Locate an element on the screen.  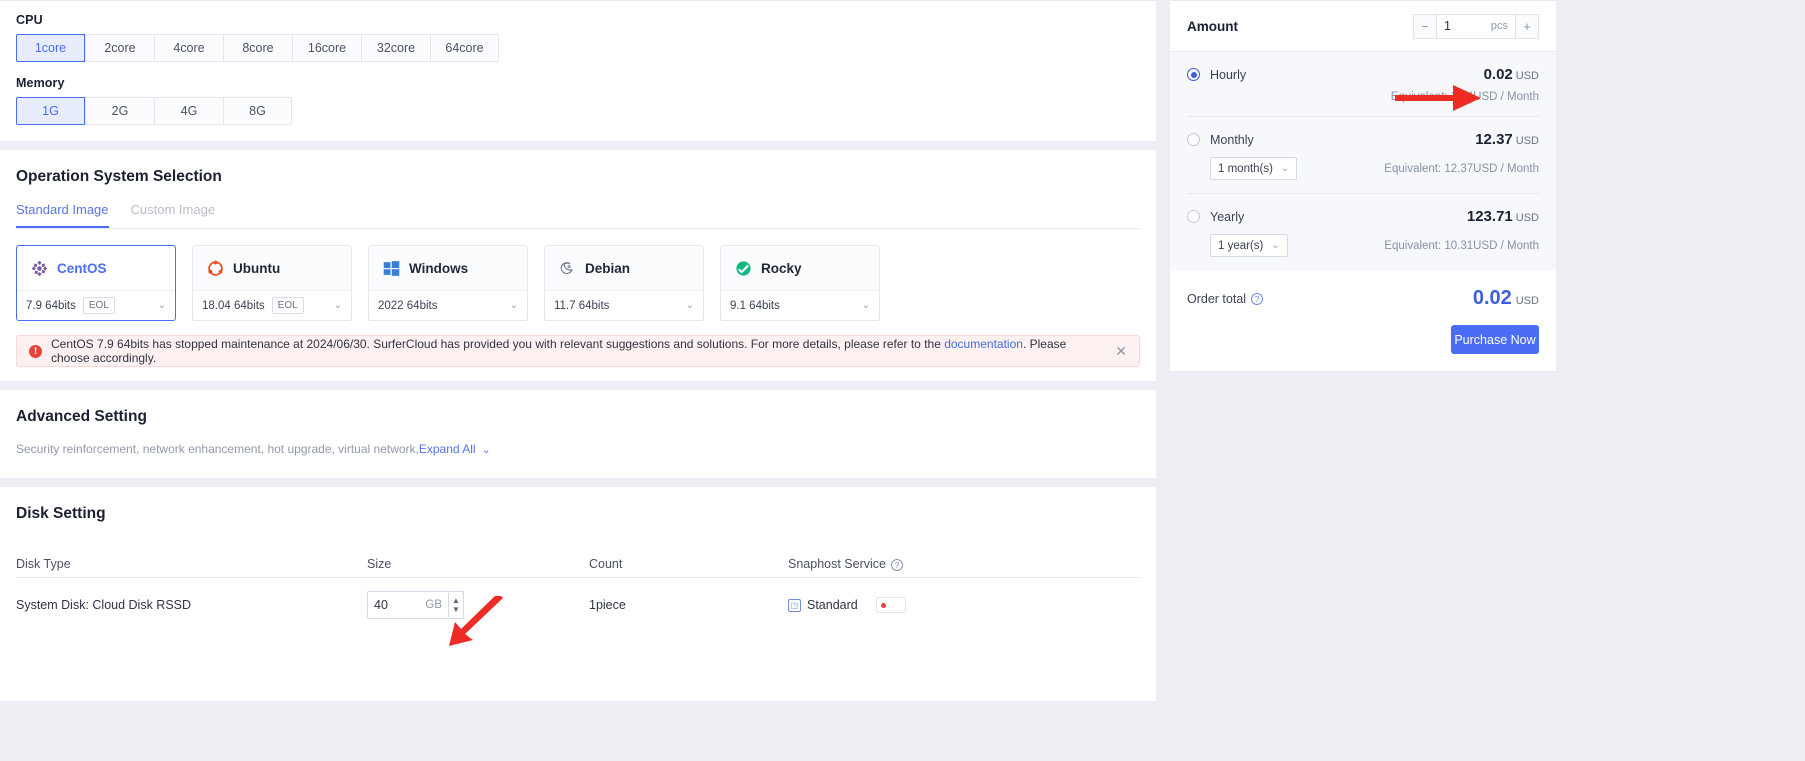
quantity-input: 1 pcs is located at coordinates (1476, 26).